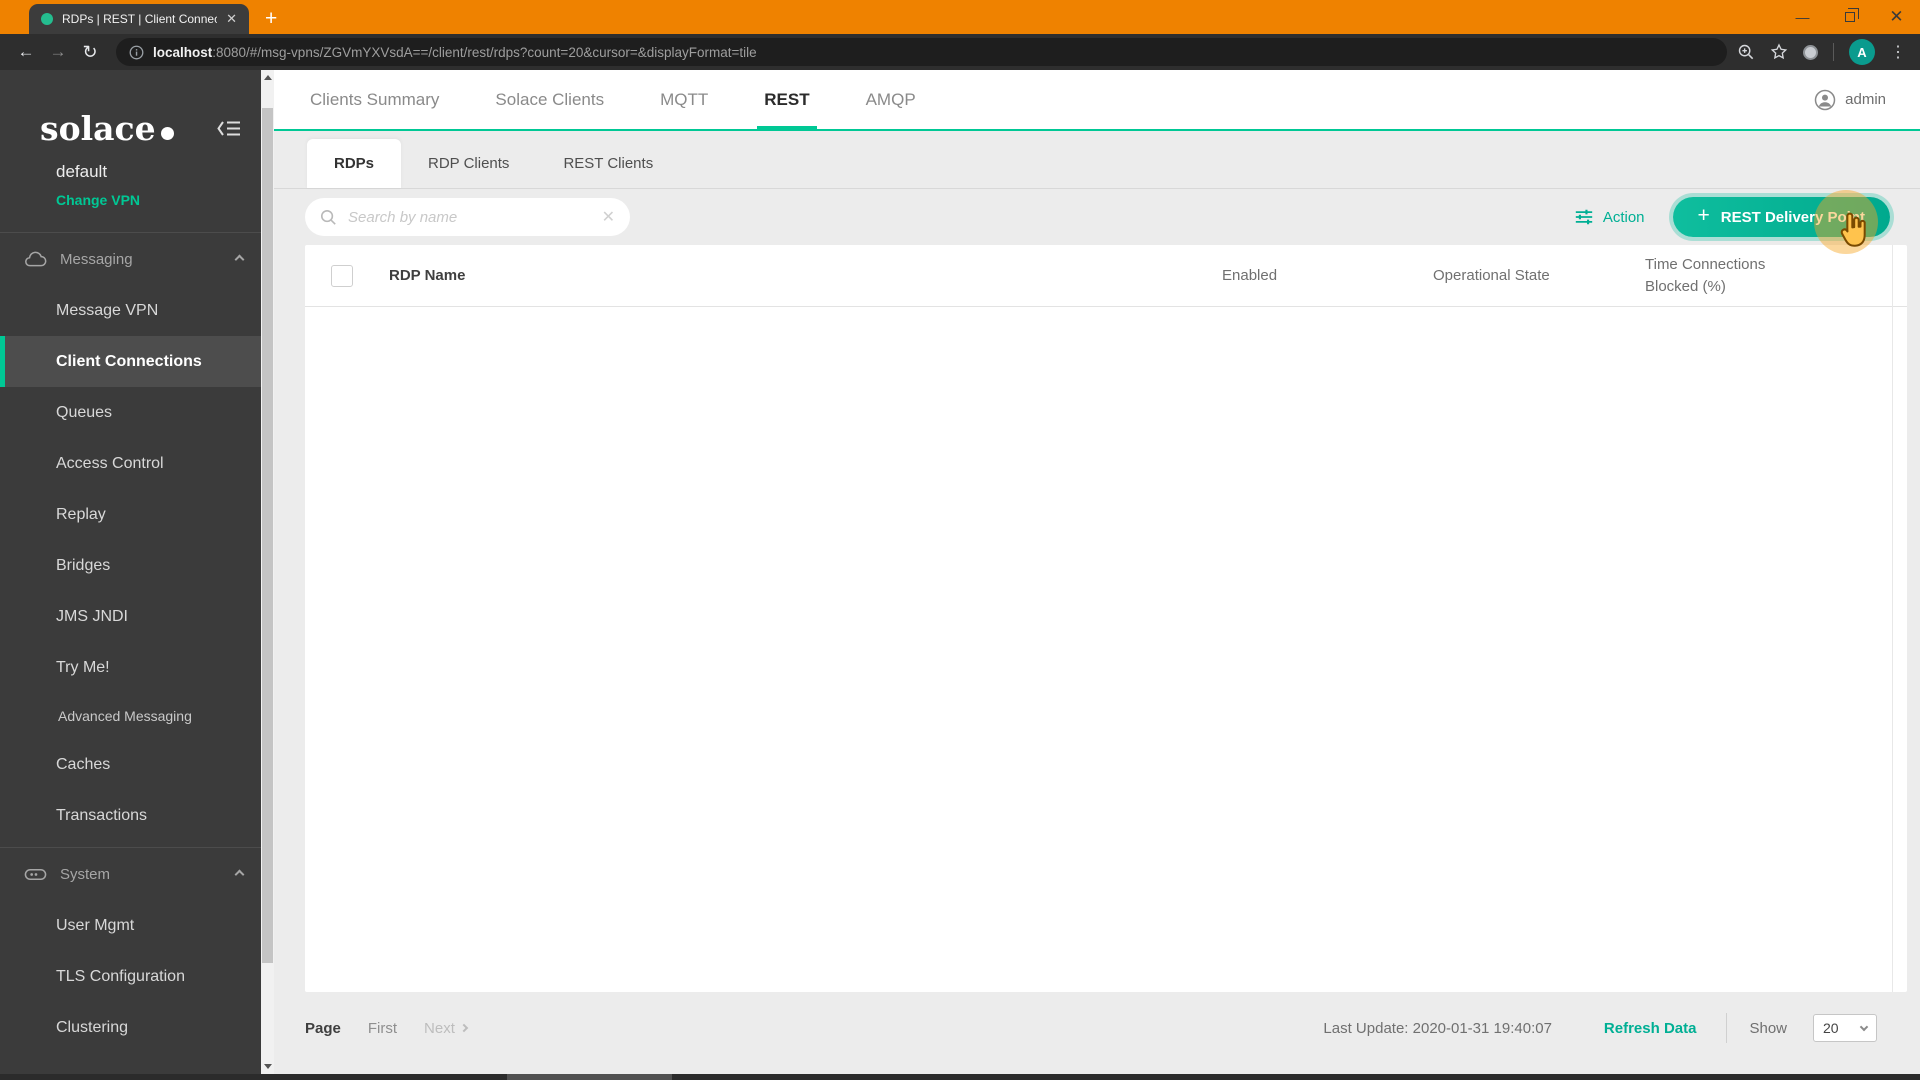 The height and width of the screenshot is (1080, 1920). I want to click on select-all-checkbox, so click(342, 275).